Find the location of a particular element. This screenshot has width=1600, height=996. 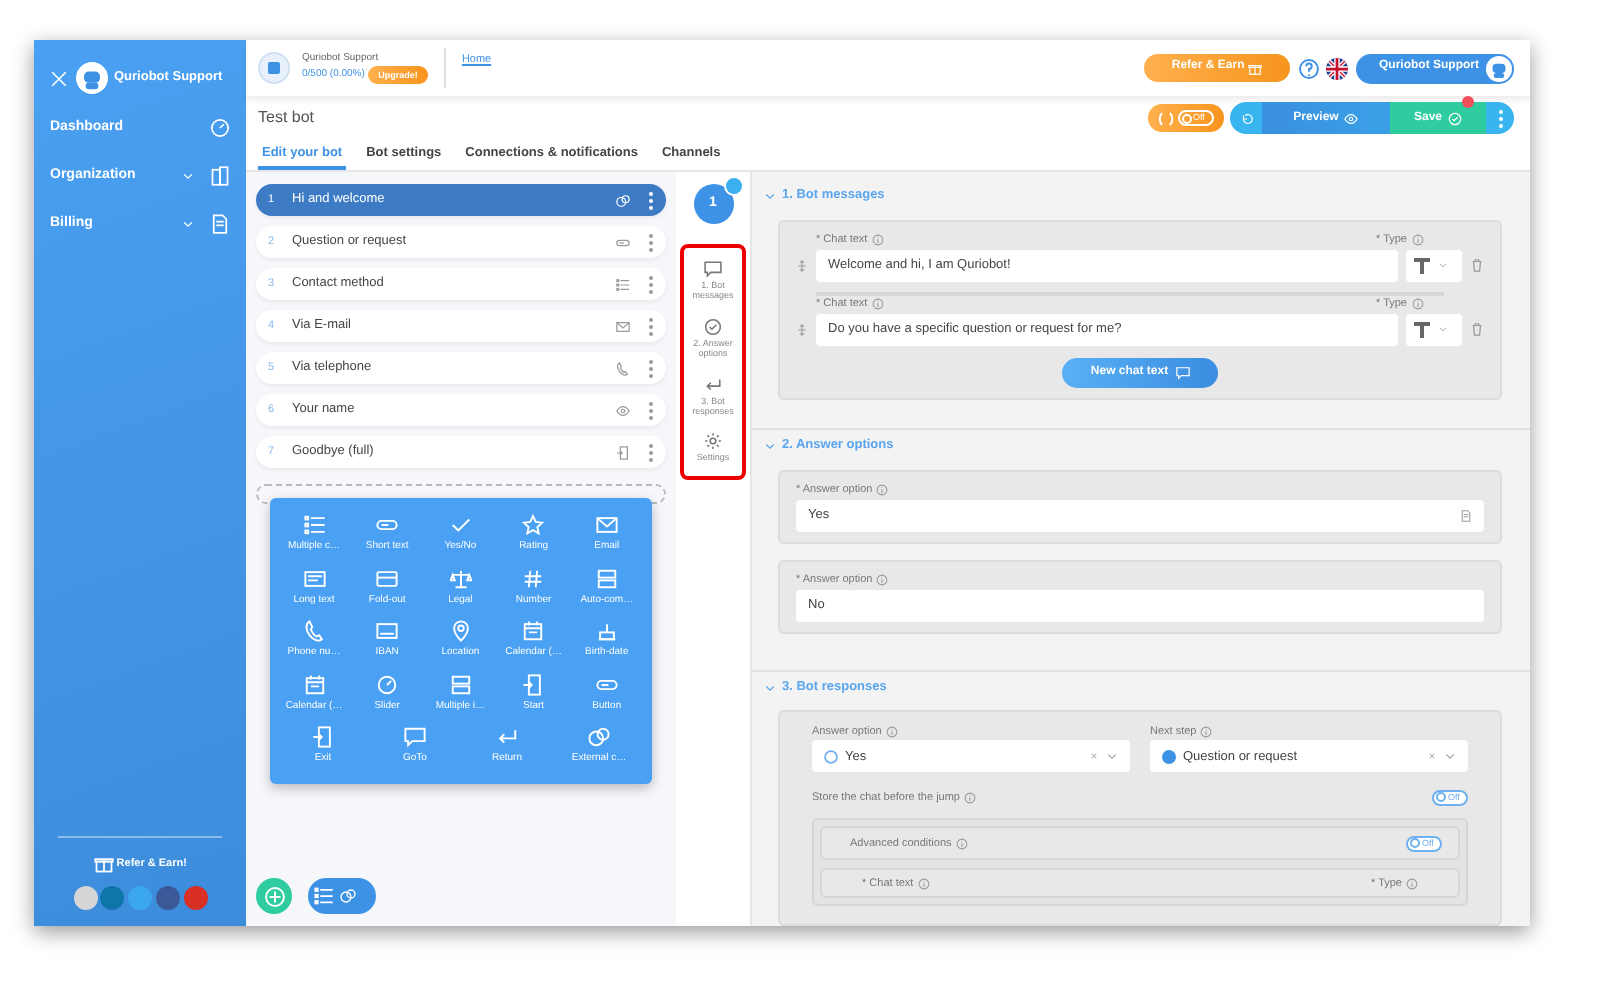

add-button is located at coordinates (274, 896).